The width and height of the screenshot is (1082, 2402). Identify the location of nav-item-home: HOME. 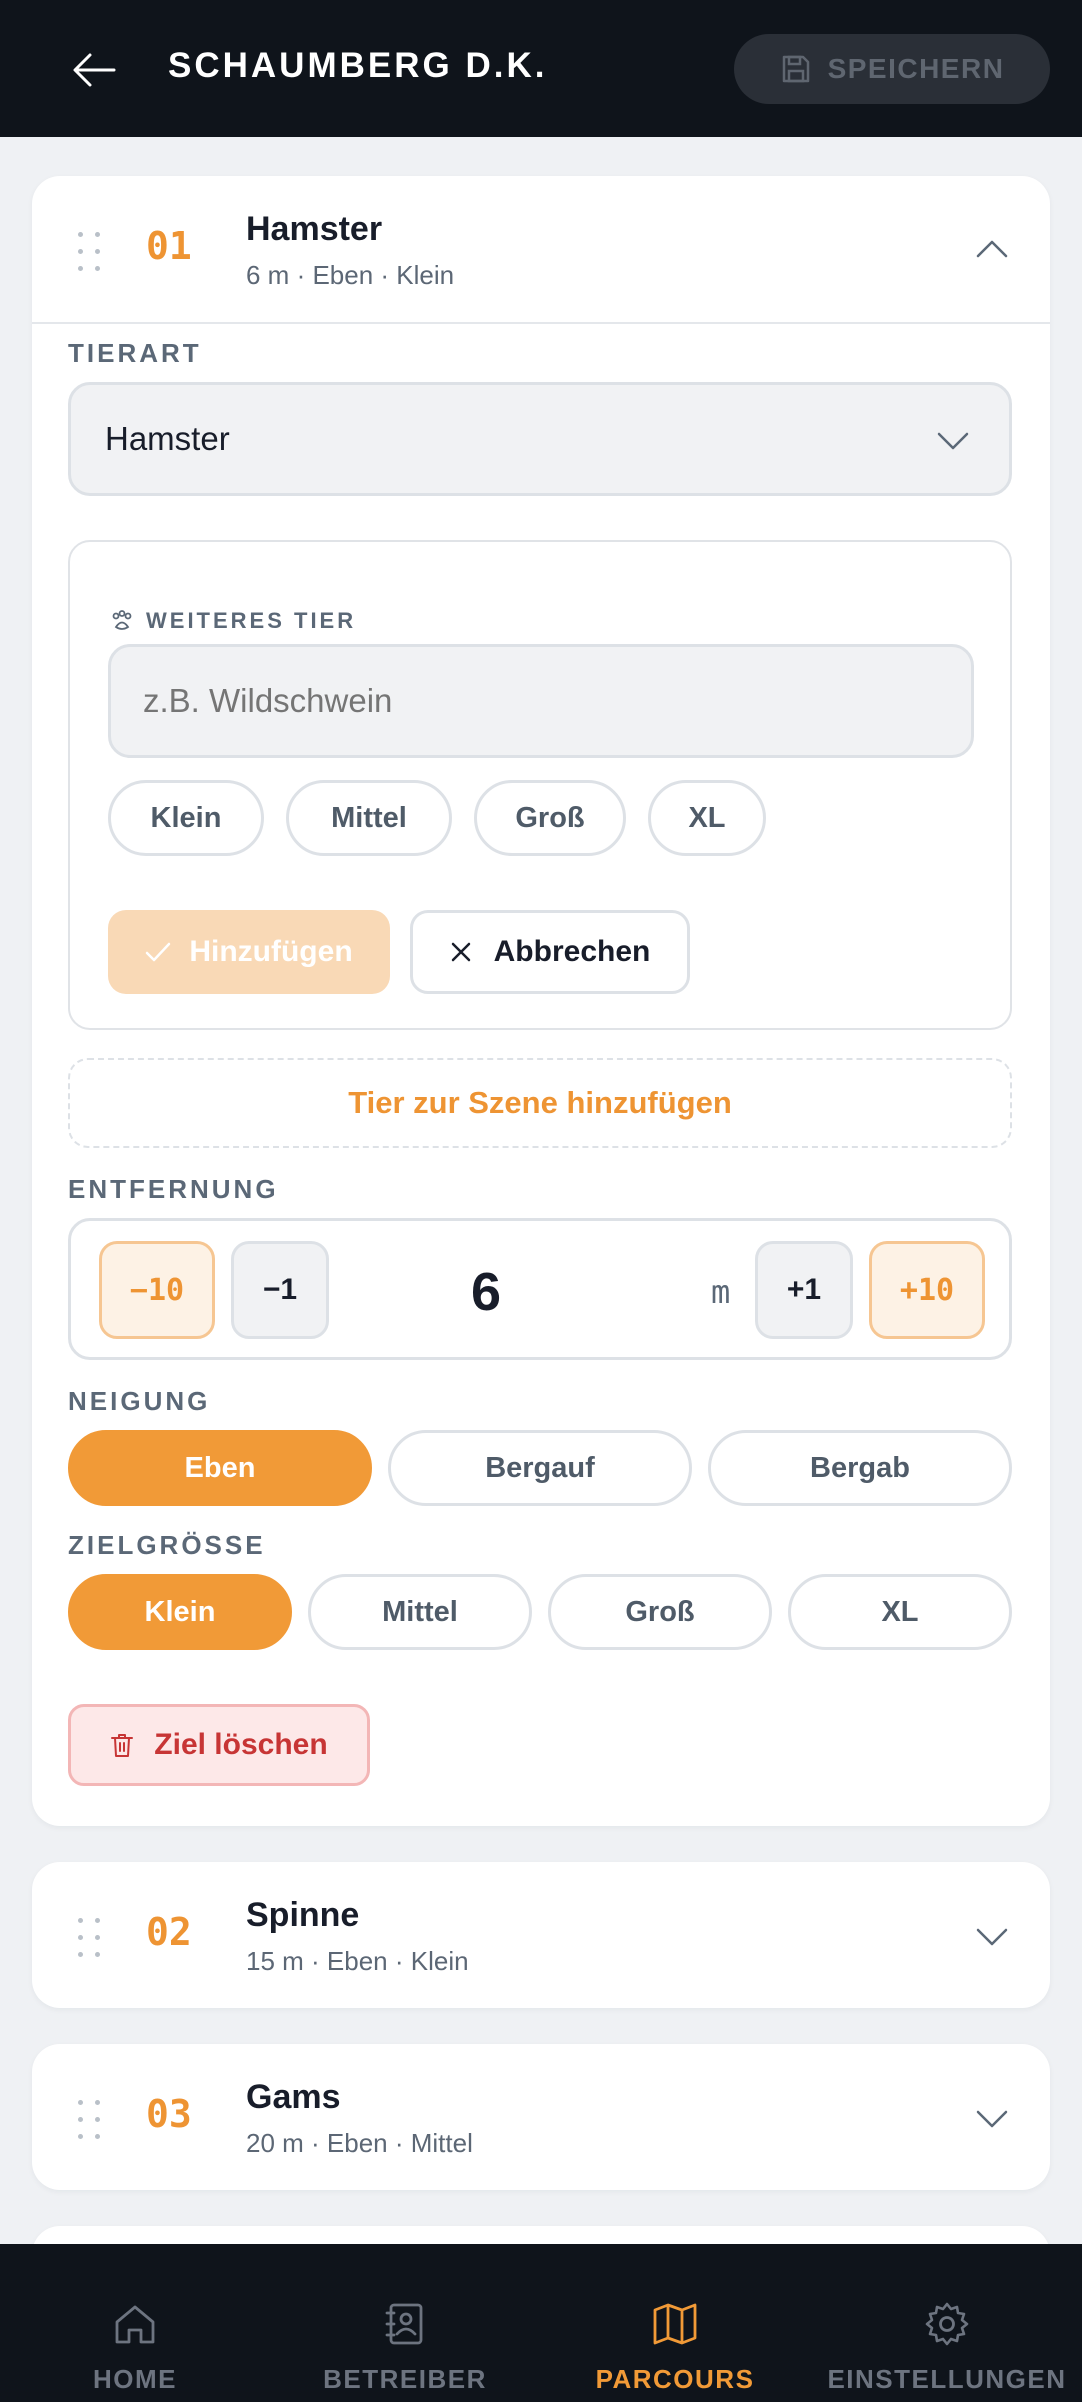
(135, 2323).